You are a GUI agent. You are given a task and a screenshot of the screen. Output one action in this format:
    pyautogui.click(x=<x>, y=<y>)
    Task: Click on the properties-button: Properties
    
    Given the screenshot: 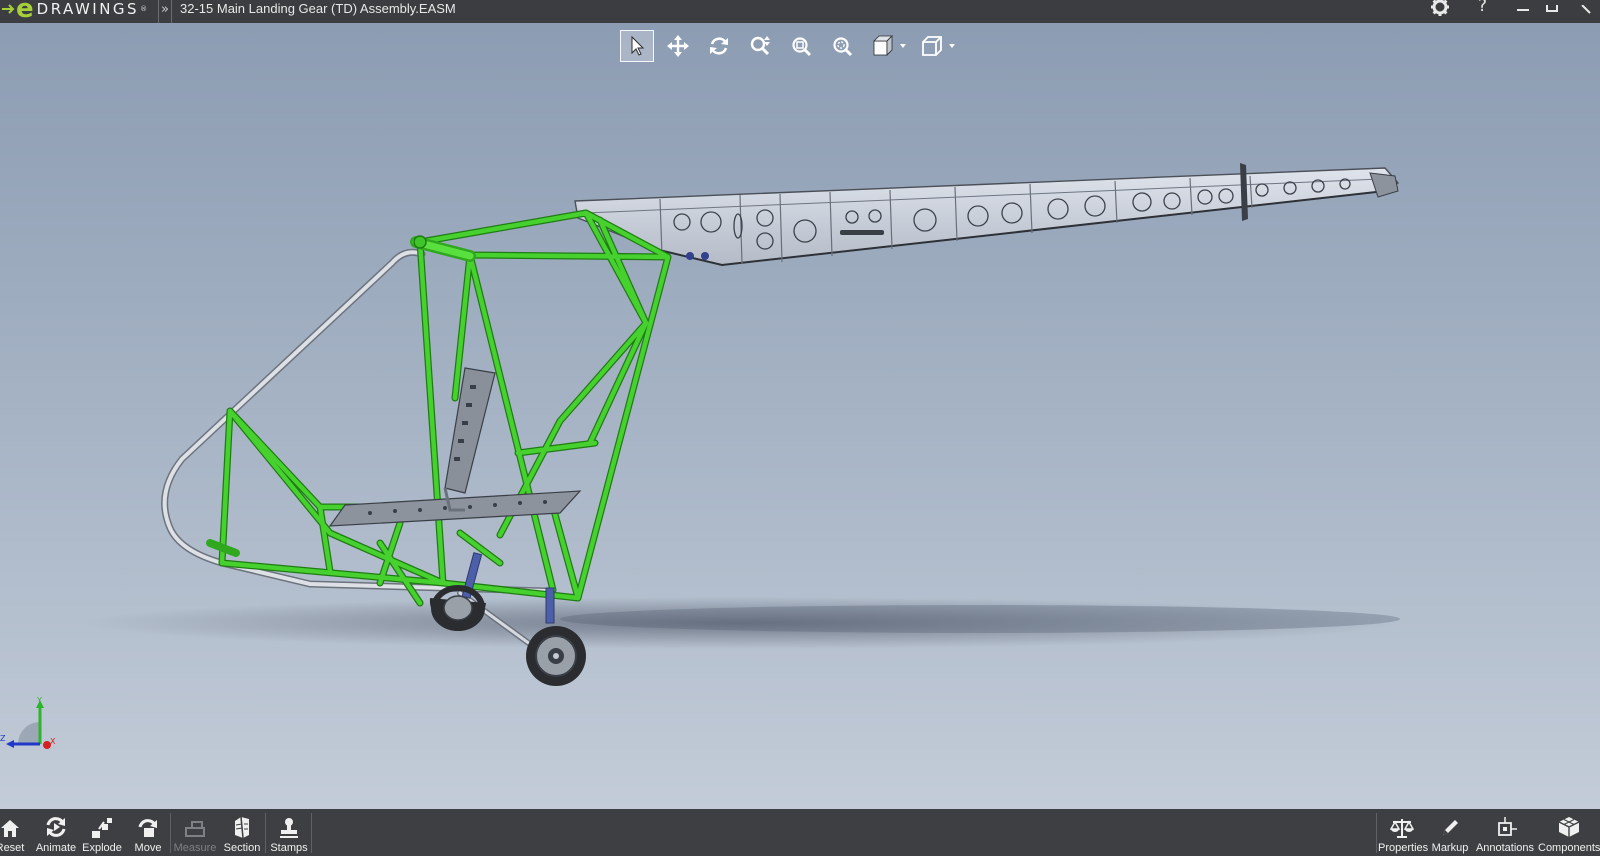 What is the action you would take?
    pyautogui.click(x=1403, y=832)
    